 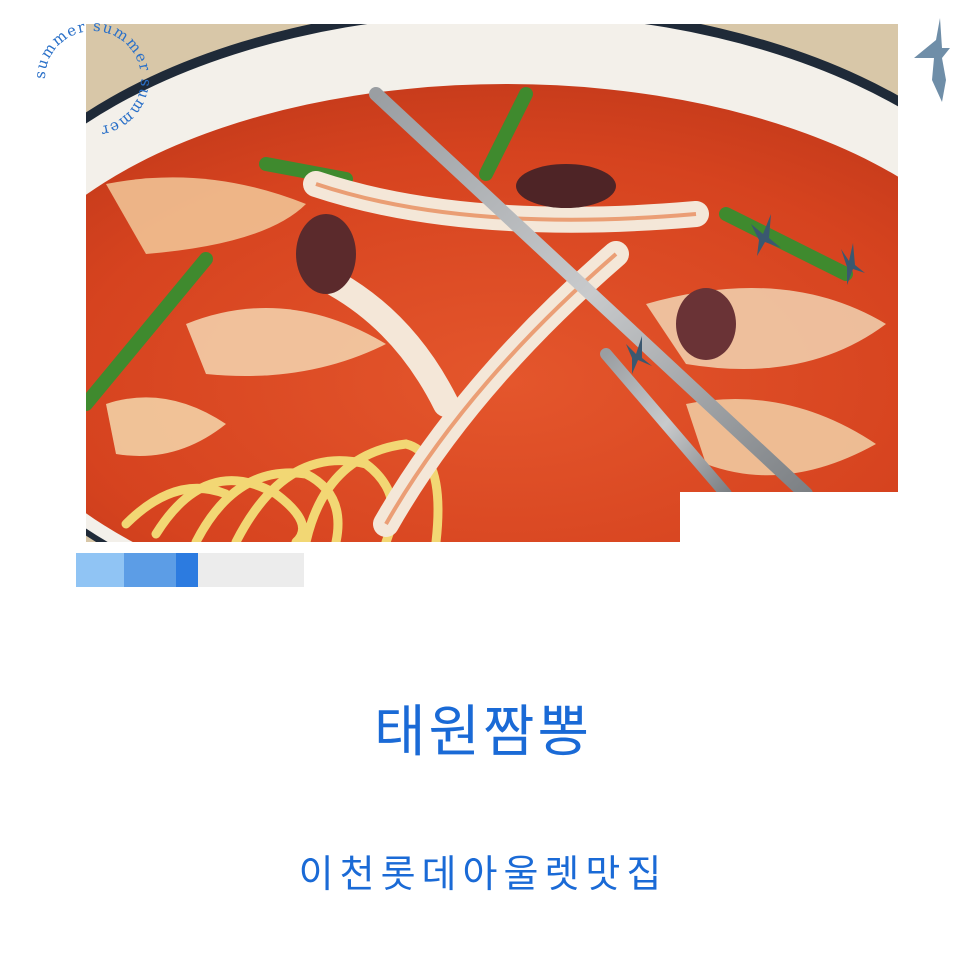 I want to click on page-title: 태원짬뽕, so click(x=483, y=732).